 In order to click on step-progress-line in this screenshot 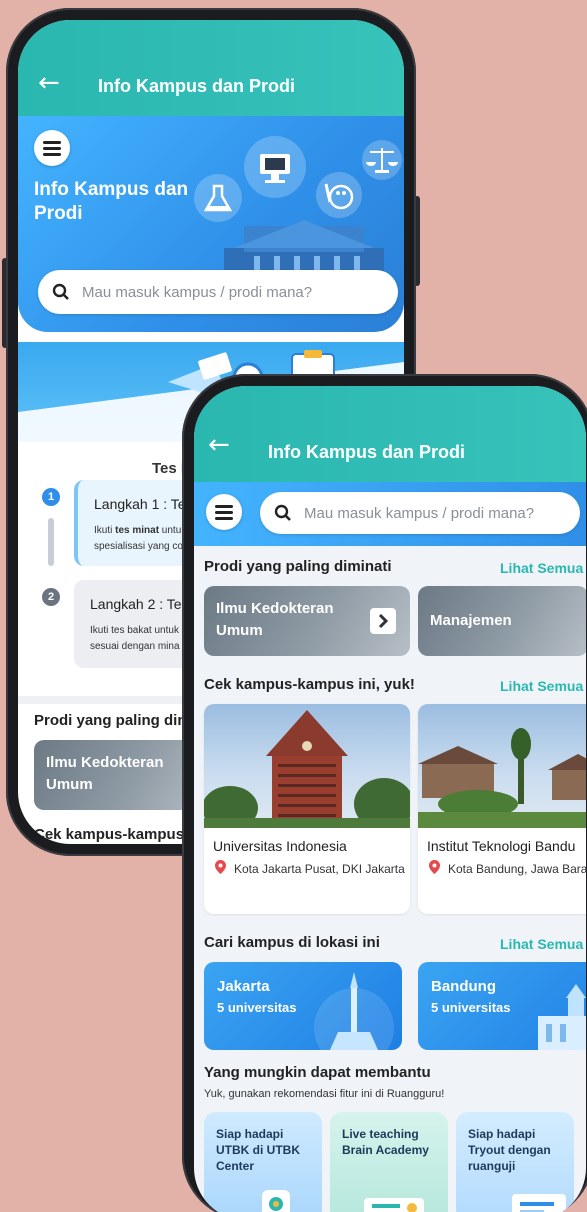, I will do `click(51, 542)`.